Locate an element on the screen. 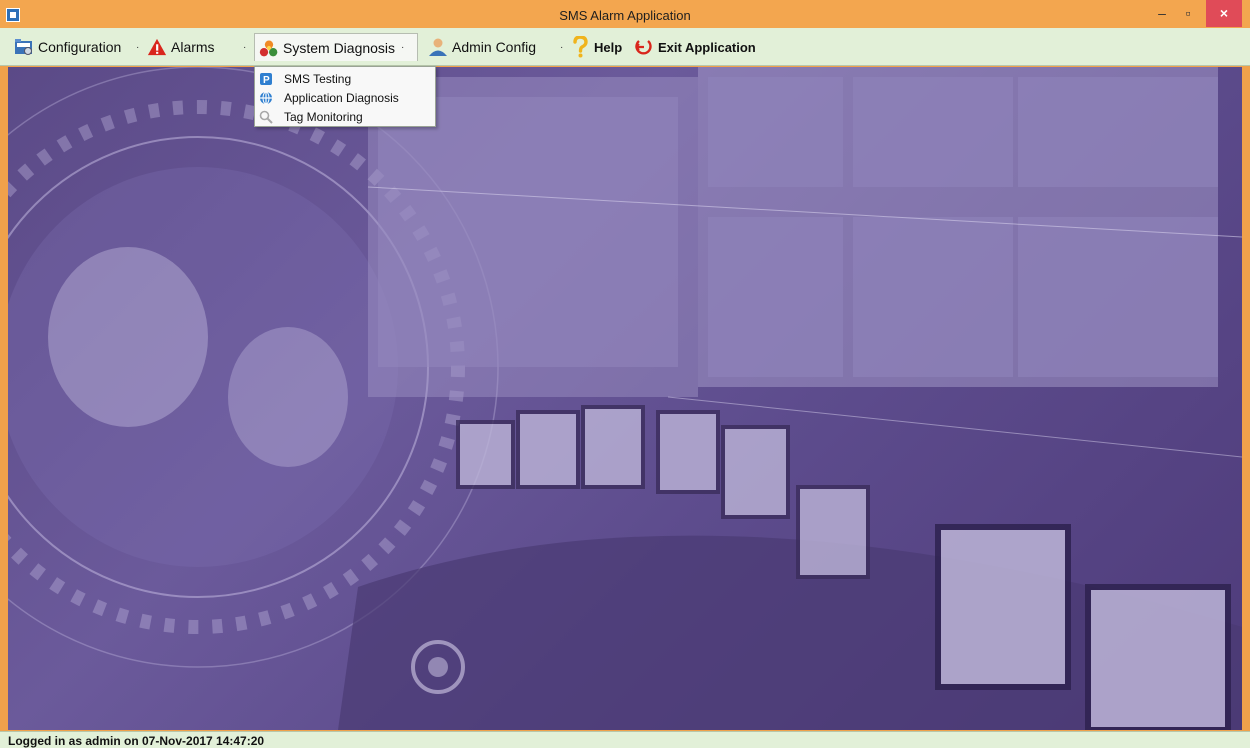  close-button: × is located at coordinates (1224, 13).